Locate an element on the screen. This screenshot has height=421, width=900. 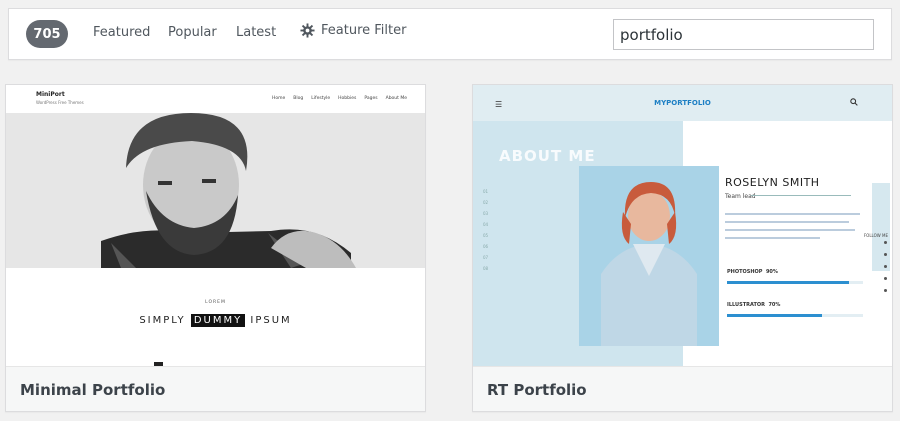
preview-about-heading: ABOUT ME is located at coordinates (547, 156).